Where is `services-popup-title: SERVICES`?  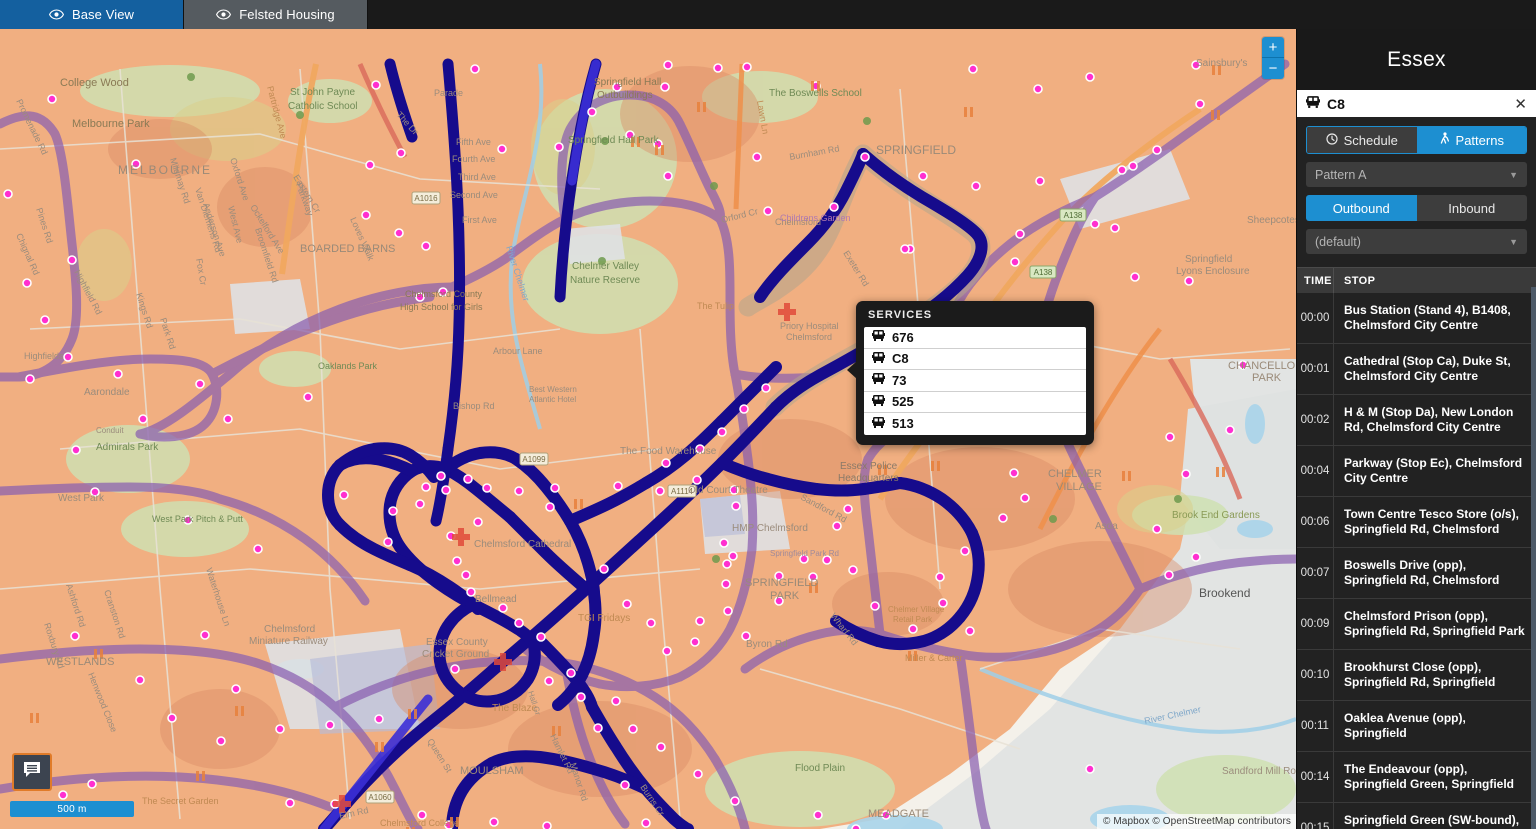 services-popup-title: SERVICES is located at coordinates (900, 315).